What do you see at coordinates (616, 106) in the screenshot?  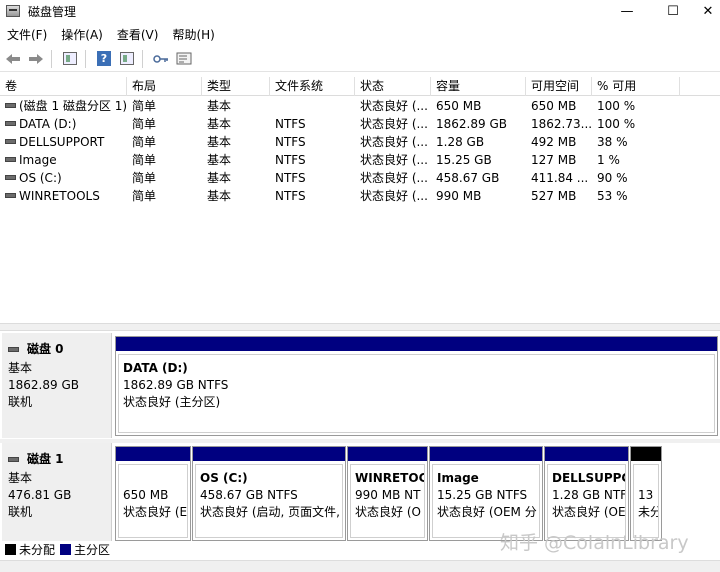 I see `percent-free-cell: 100 %` at bounding box center [616, 106].